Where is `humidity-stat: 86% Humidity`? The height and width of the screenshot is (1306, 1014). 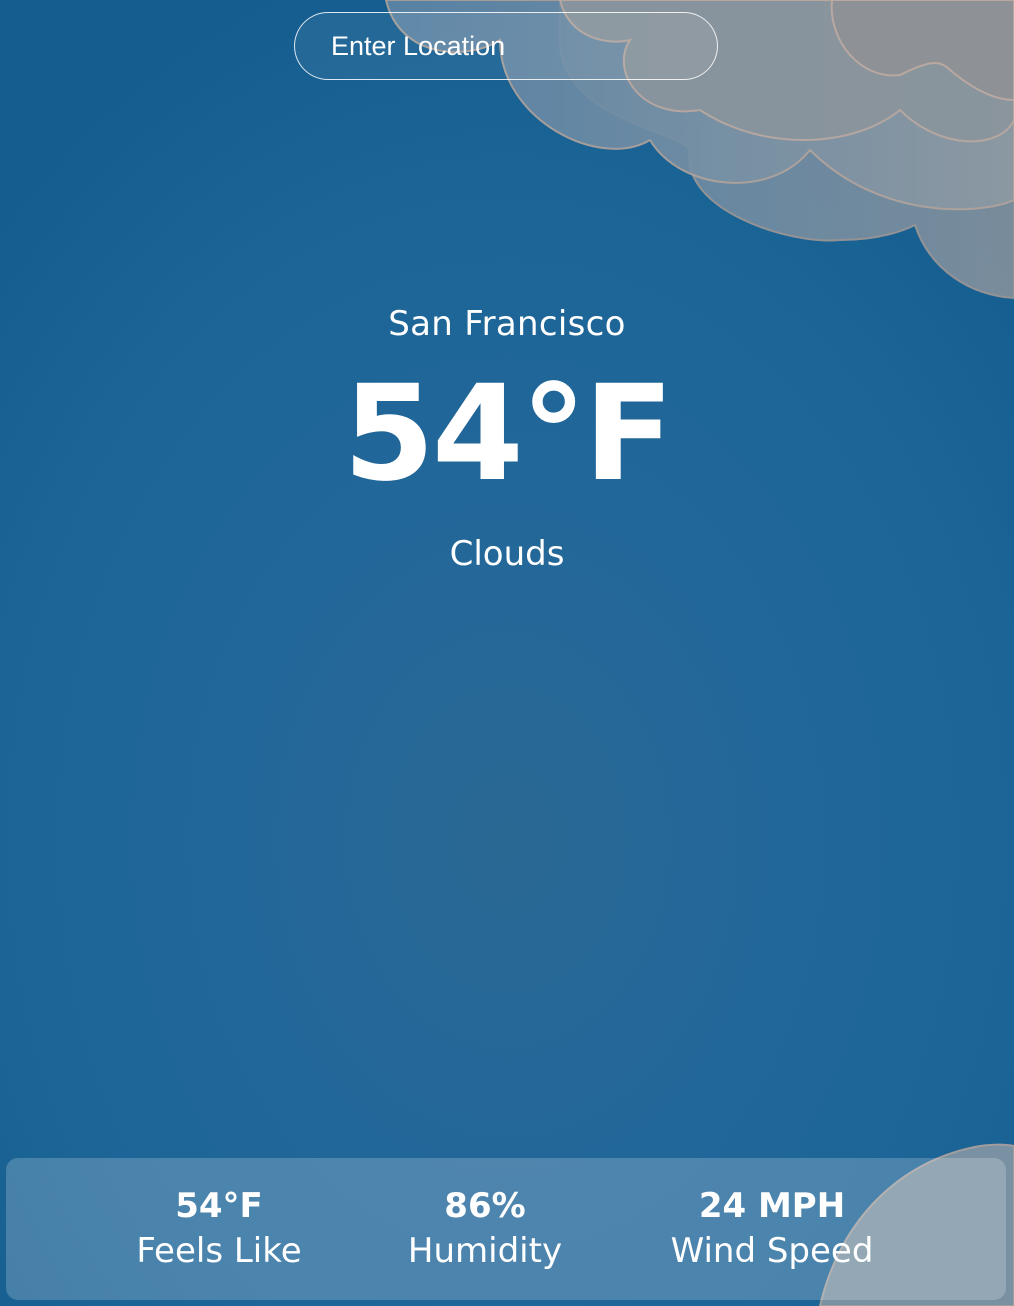
humidity-stat: 86% Humidity is located at coordinates (485, 1229).